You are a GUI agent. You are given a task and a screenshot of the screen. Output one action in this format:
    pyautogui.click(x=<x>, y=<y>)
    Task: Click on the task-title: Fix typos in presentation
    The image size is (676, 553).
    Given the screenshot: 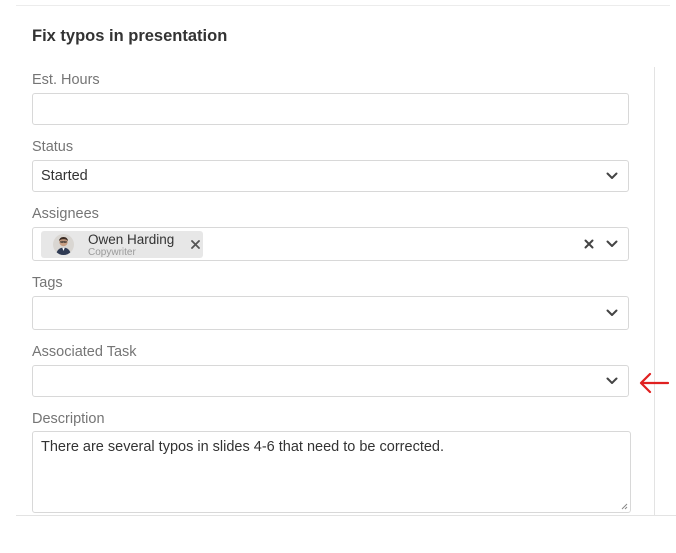 What is the action you would take?
    pyautogui.click(x=130, y=36)
    